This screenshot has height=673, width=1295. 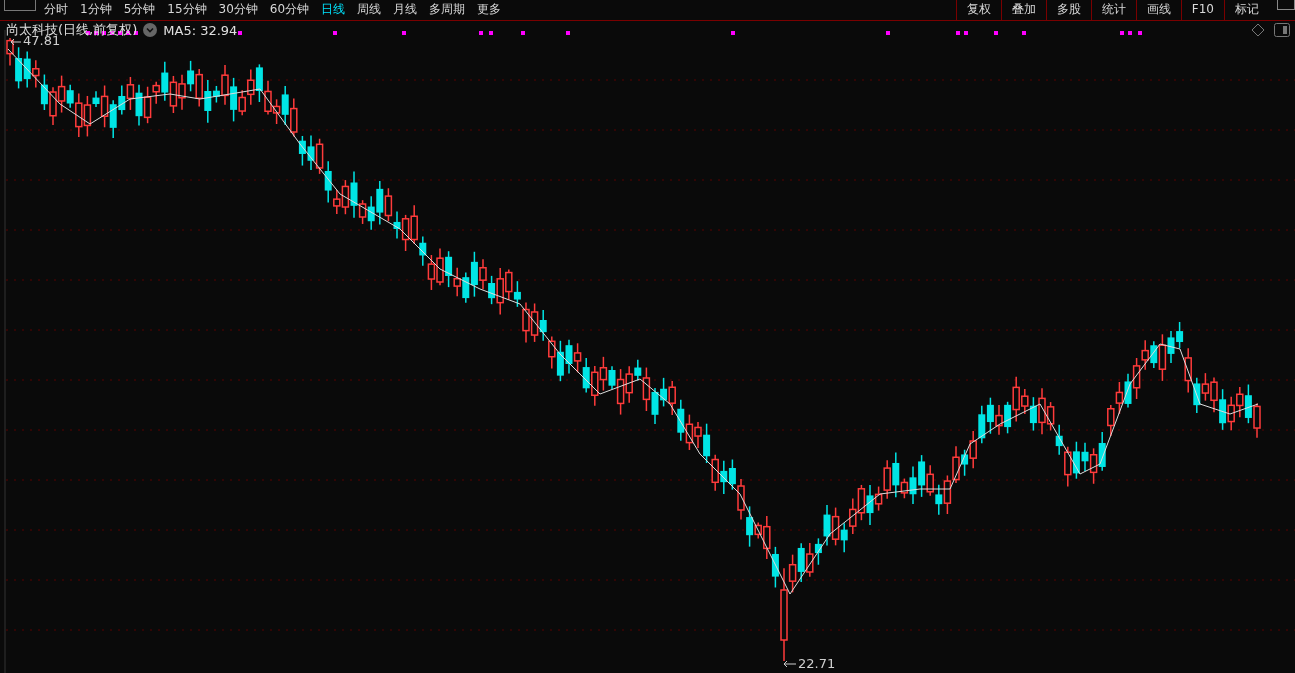 What do you see at coordinates (407, 9) in the screenshot?
I see `period-tab: 月线` at bounding box center [407, 9].